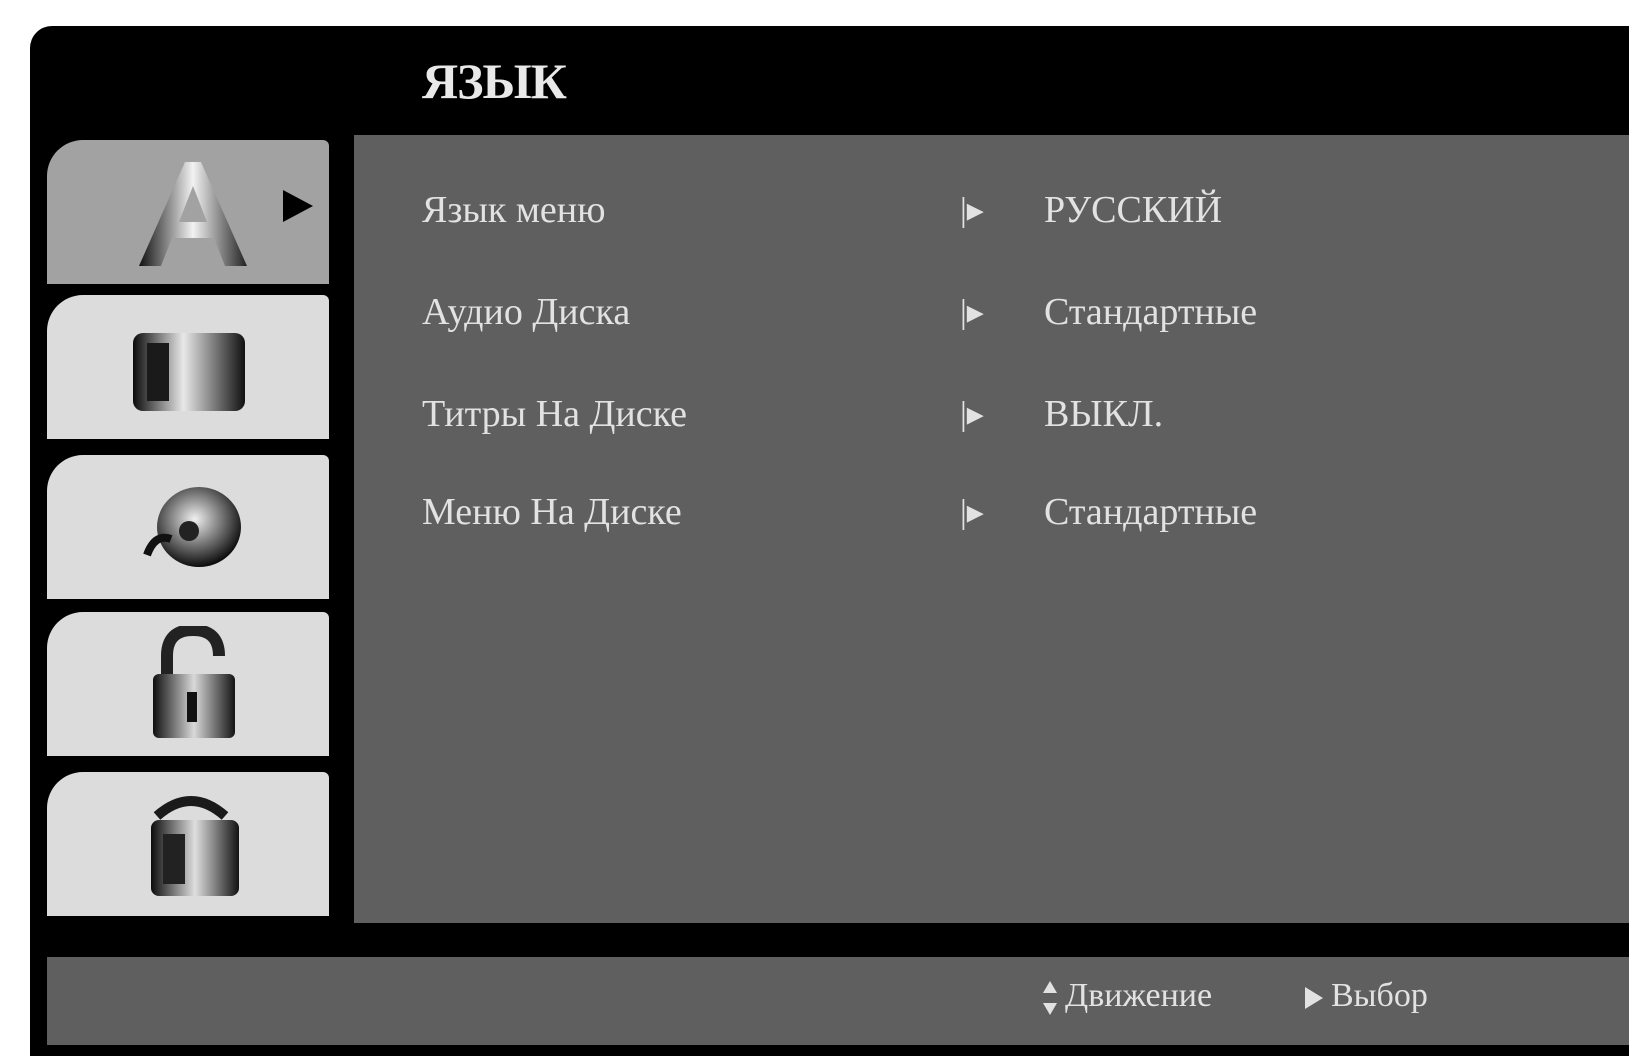  Describe the element at coordinates (822, 210) in the screenshot. I see `setting-row-menu-language: Язык меню |▸ РУССКИЙ` at that location.